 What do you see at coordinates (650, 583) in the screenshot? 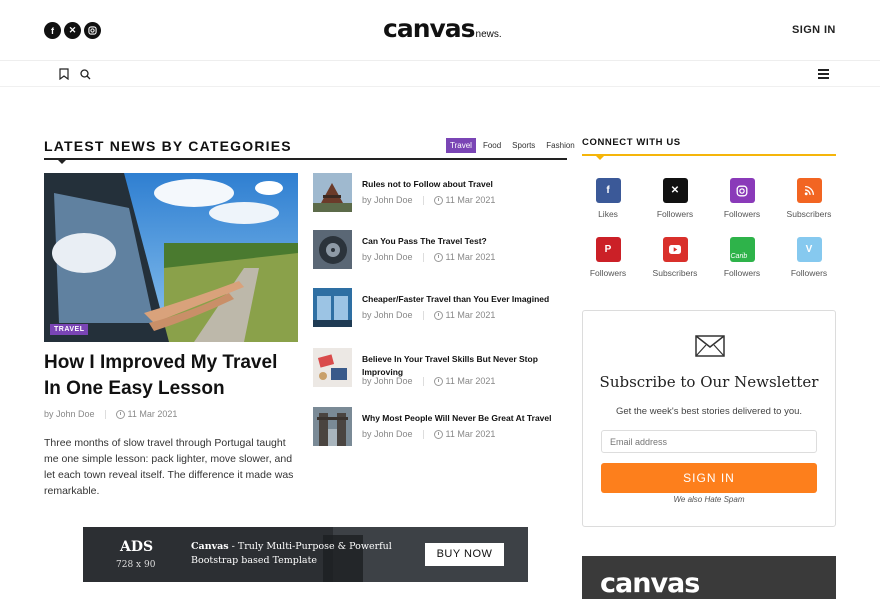
I see `promo-logo-text: canvas` at bounding box center [650, 583].